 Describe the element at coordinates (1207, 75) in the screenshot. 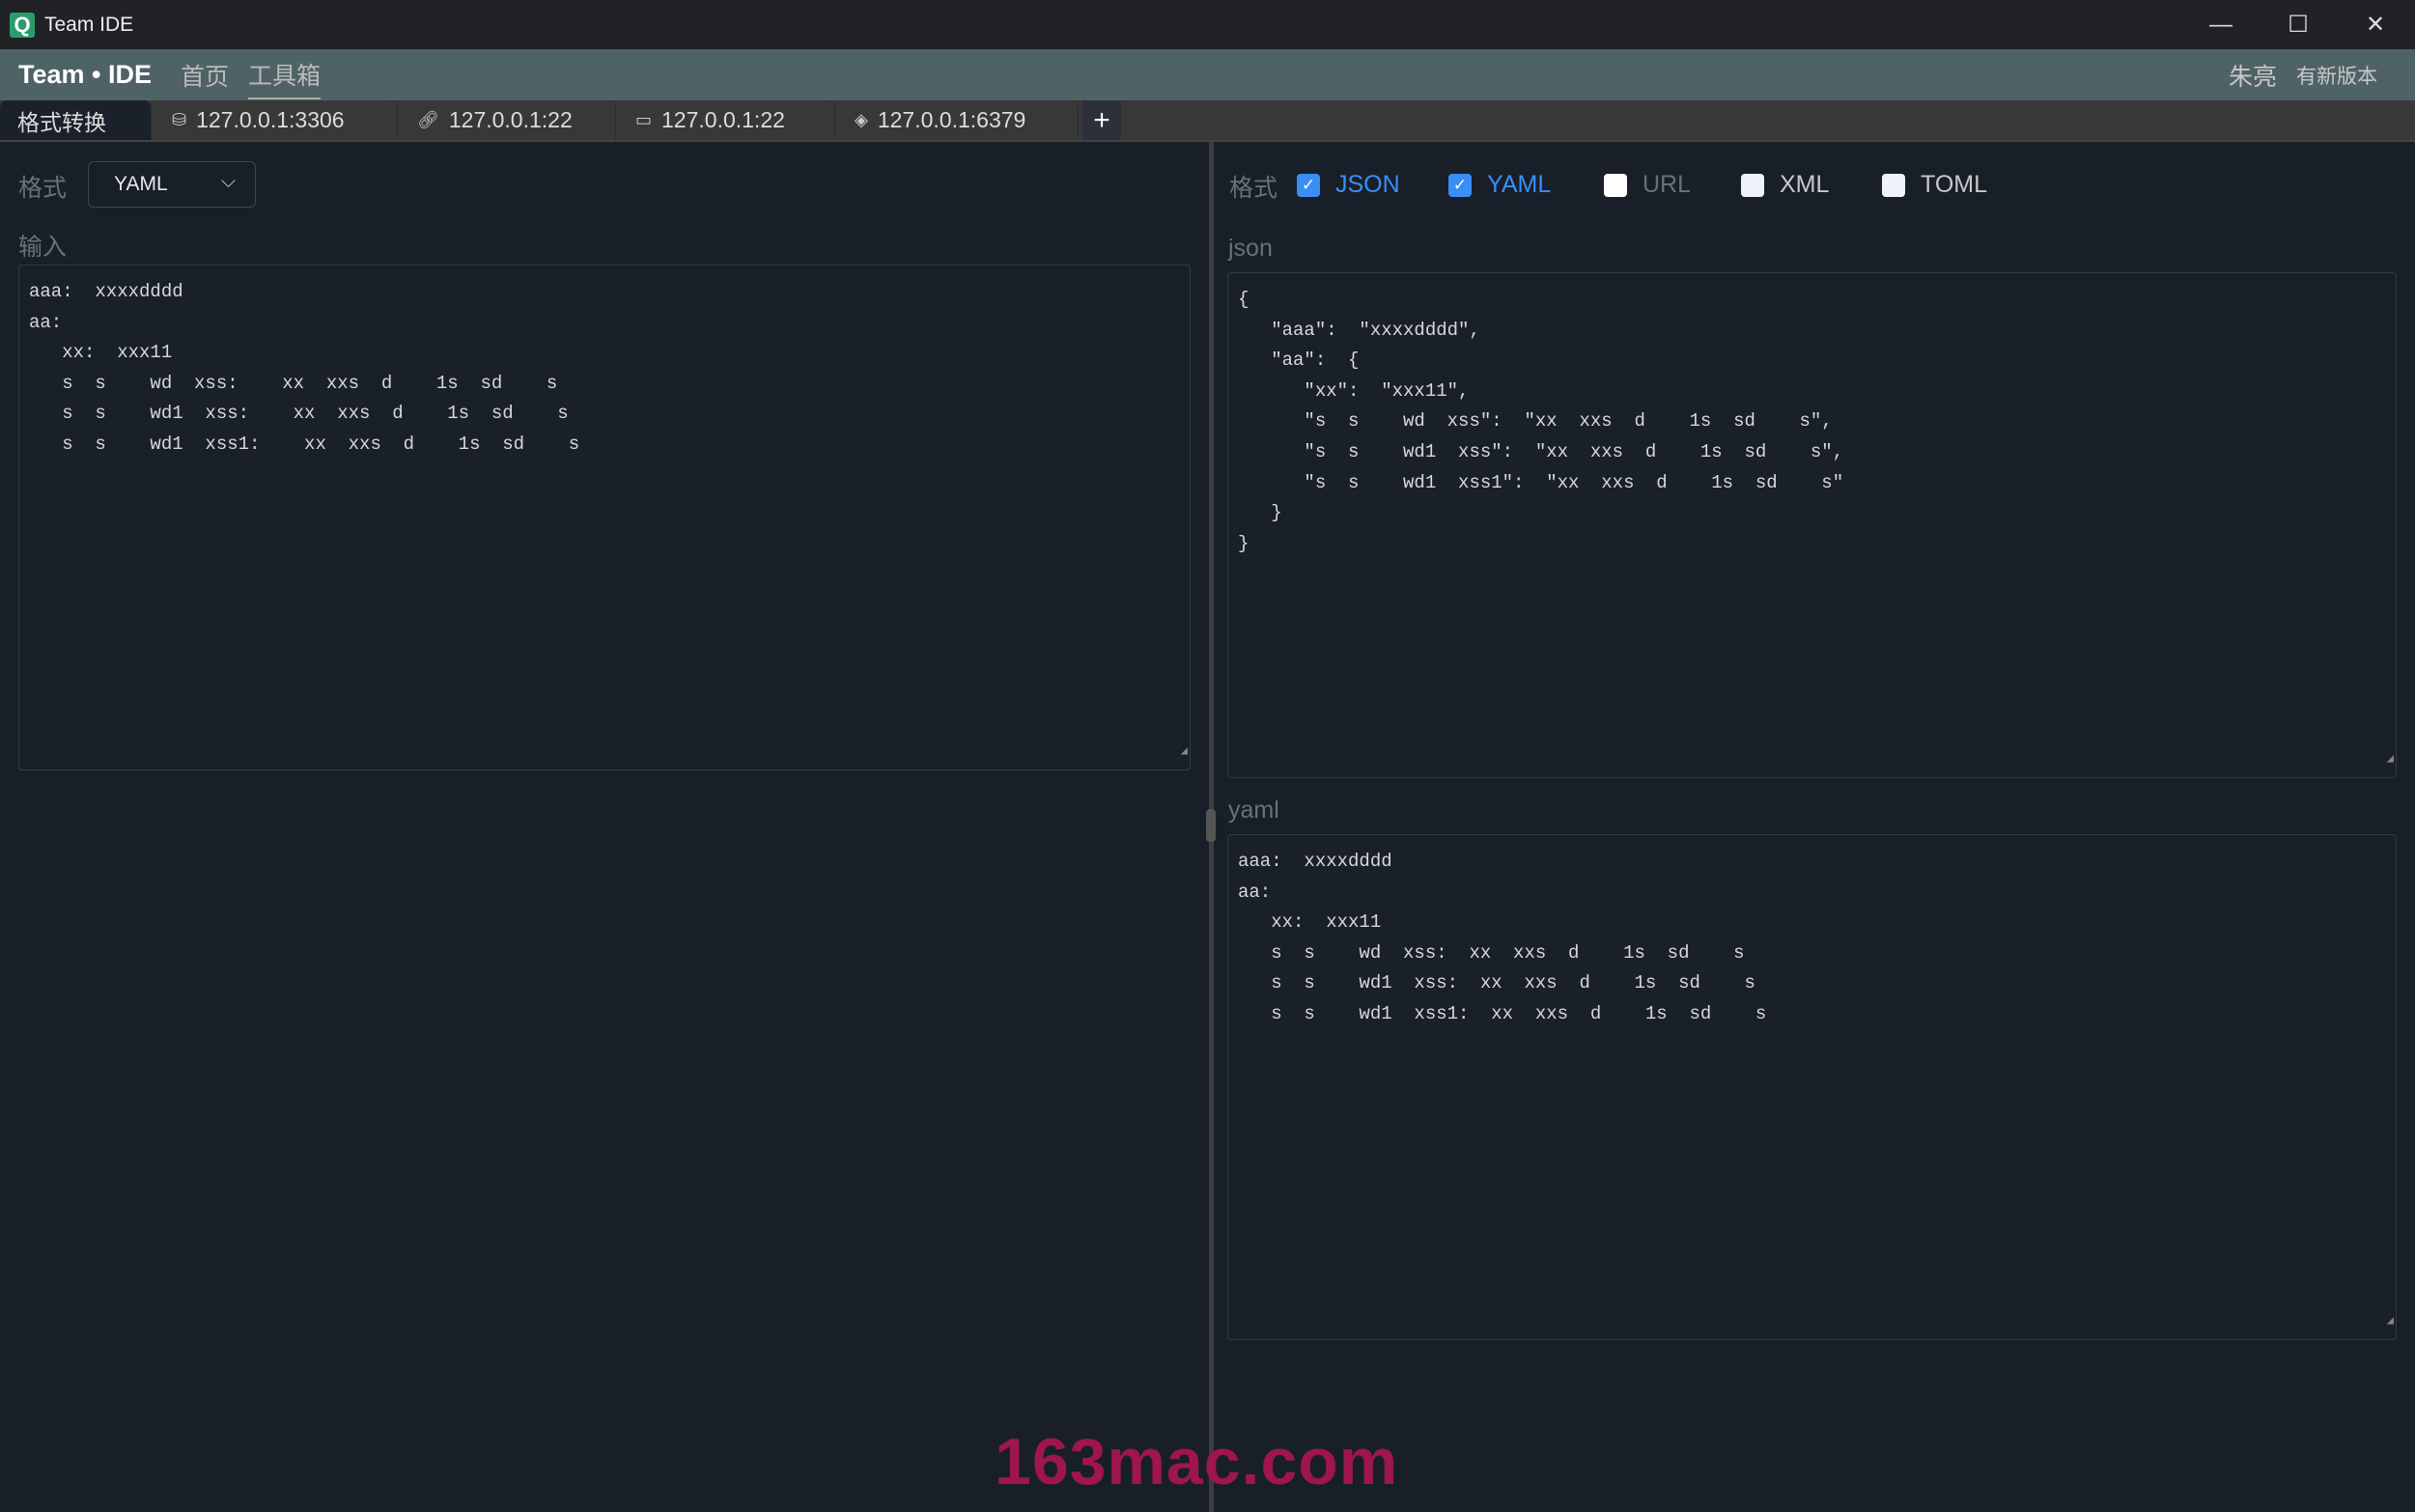

I see `app-header: Team • IDE 首页 工具箱 朱亮 有新版本` at that location.